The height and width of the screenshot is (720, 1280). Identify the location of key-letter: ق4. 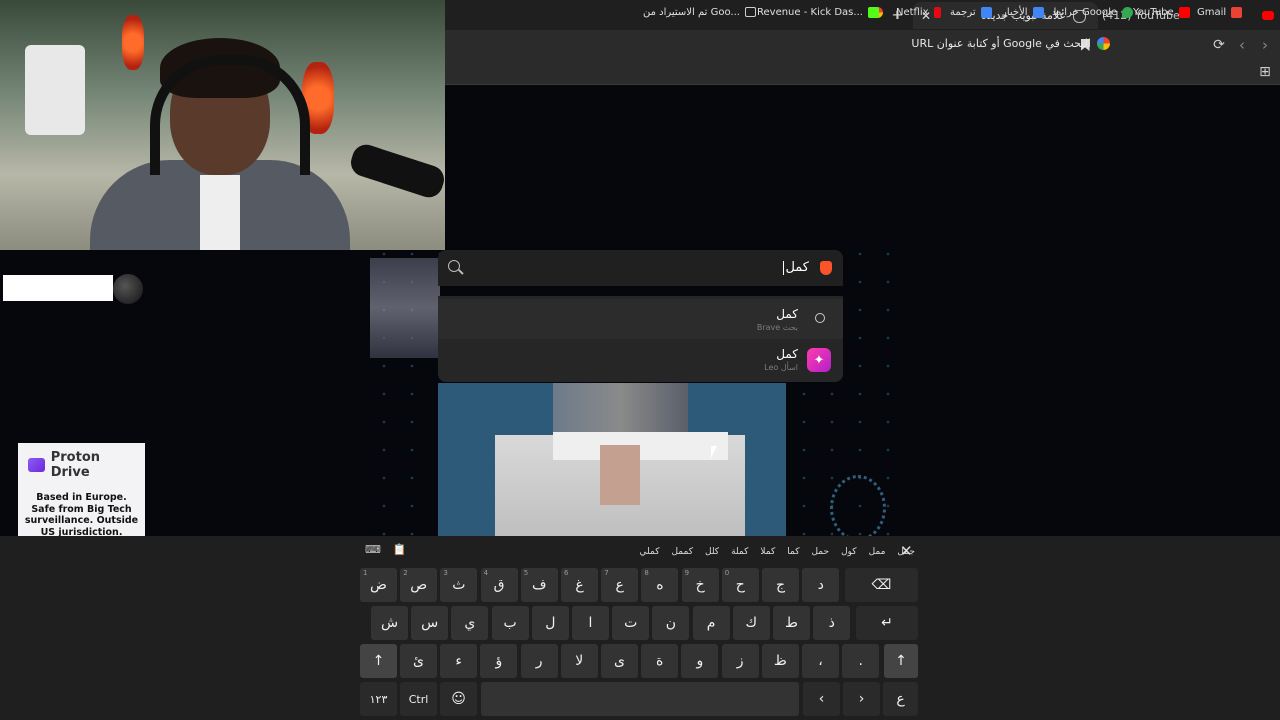
(499, 585).